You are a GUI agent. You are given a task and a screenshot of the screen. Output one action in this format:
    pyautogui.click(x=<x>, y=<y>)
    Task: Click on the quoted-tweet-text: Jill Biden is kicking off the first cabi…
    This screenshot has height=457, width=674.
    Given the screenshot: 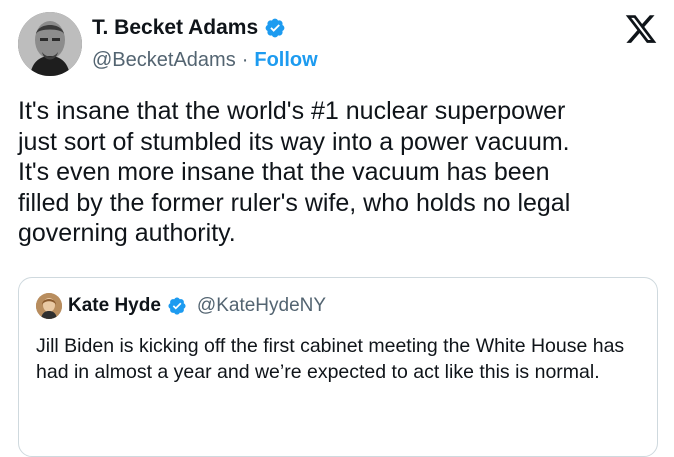 What is the action you would take?
    pyautogui.click(x=330, y=359)
    